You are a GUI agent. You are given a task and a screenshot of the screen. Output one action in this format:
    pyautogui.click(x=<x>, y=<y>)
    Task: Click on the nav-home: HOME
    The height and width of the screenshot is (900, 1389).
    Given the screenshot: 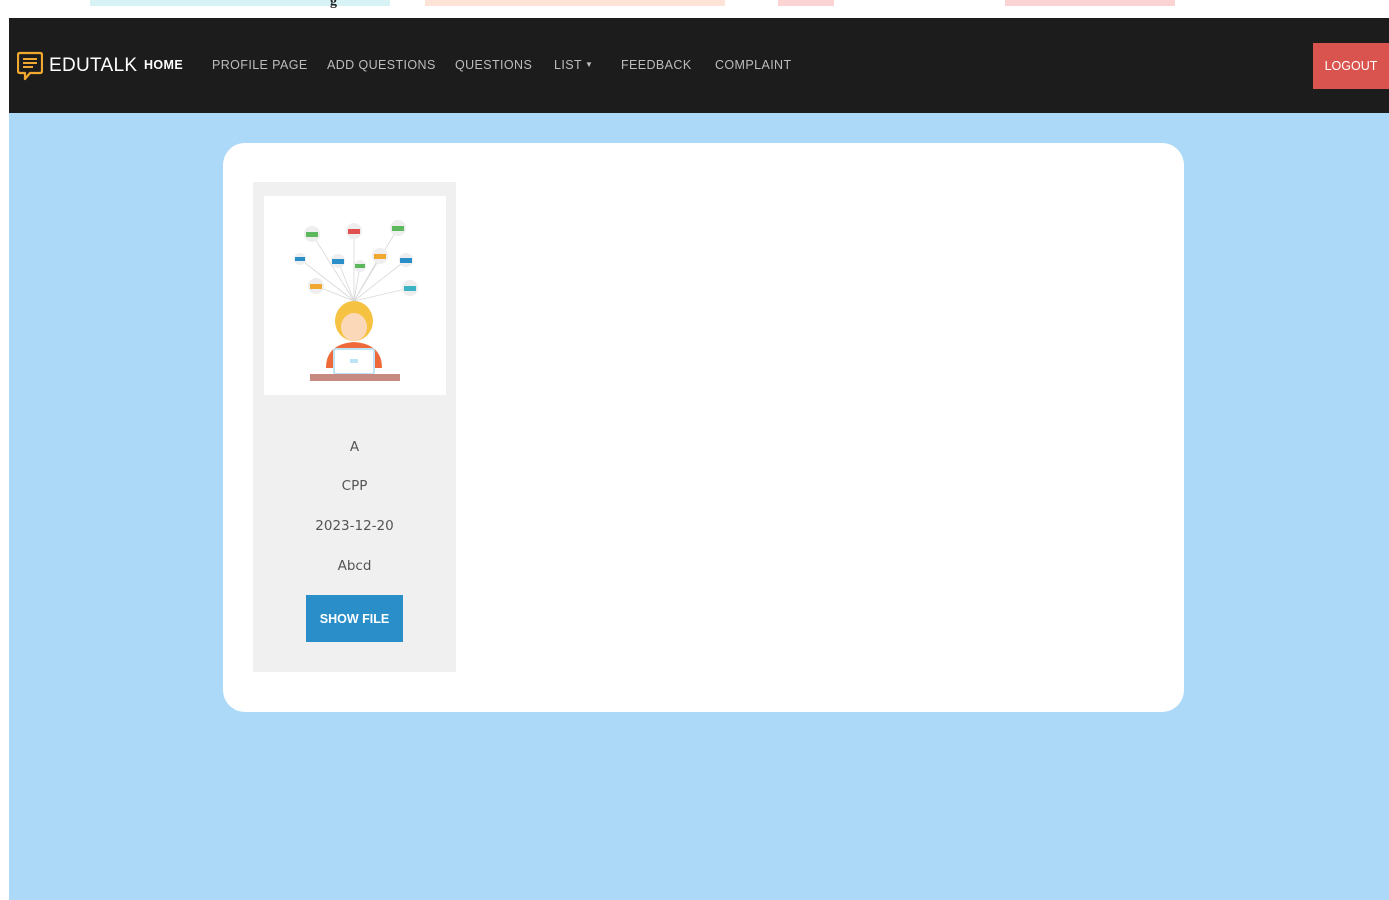 What is the action you would take?
    pyautogui.click(x=163, y=65)
    